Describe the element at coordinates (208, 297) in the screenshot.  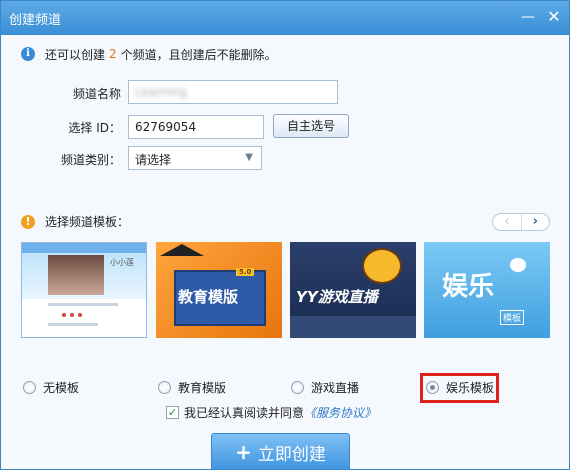
I see `thumb-education-title: 教育模版` at that location.